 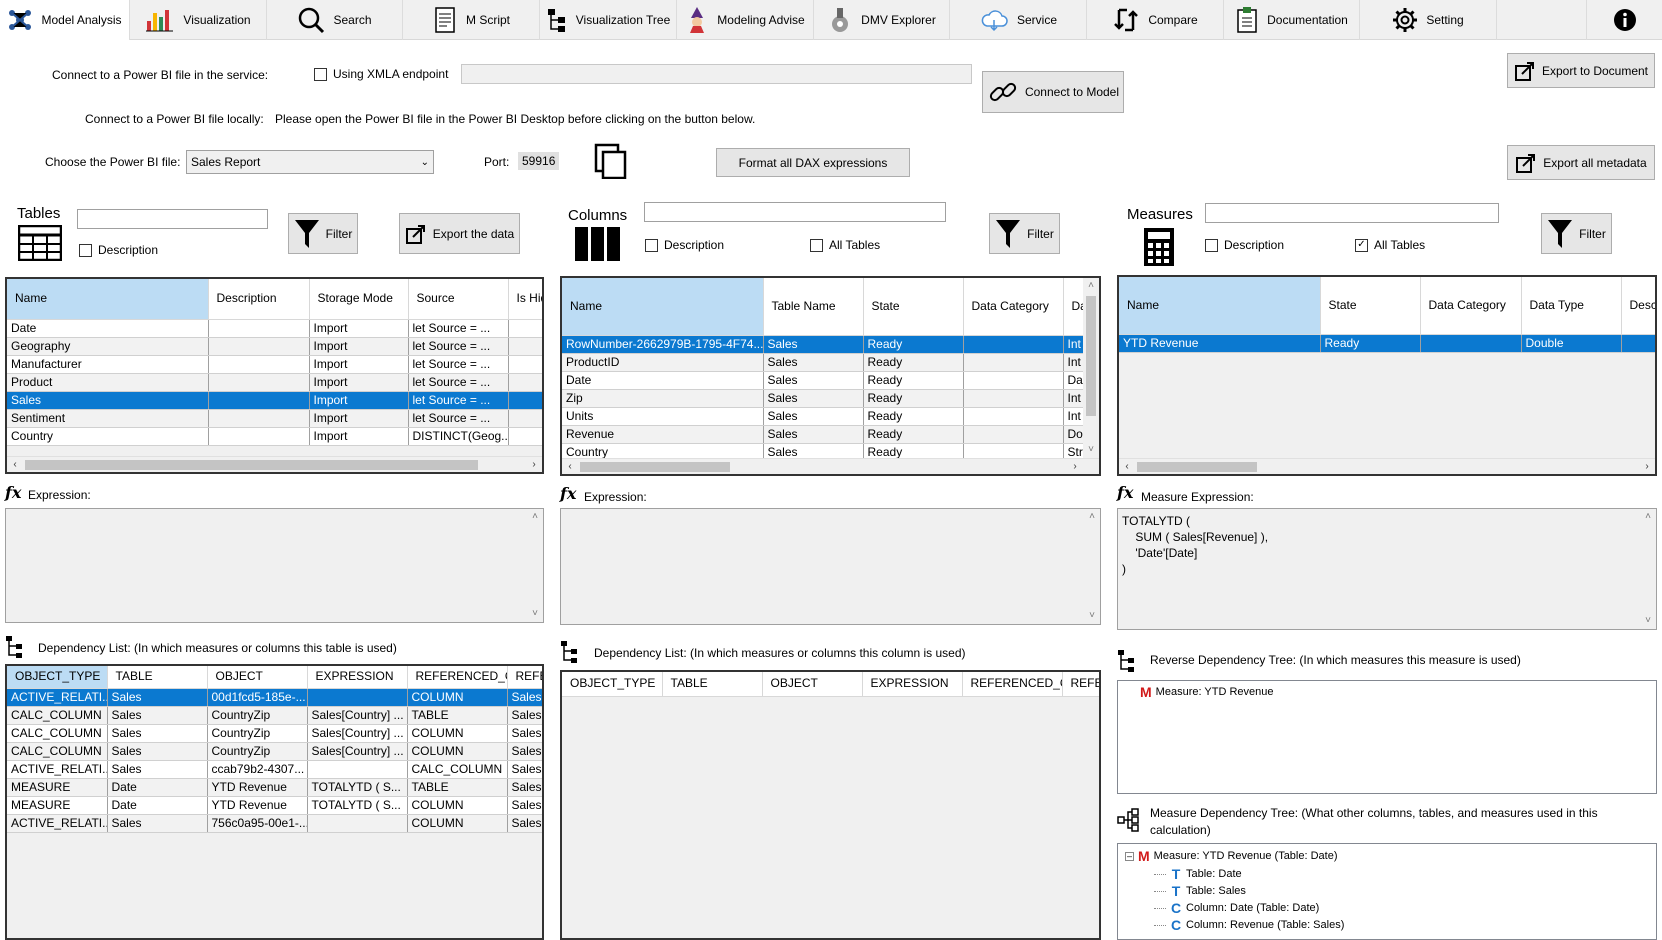 I want to click on tables-description-checkbox: Description, so click(x=118, y=250).